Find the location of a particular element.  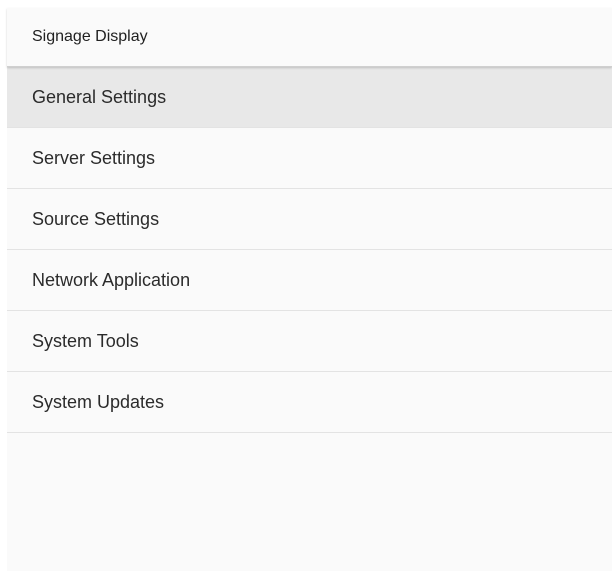

menu-item-label: System Tools is located at coordinates (85, 340).